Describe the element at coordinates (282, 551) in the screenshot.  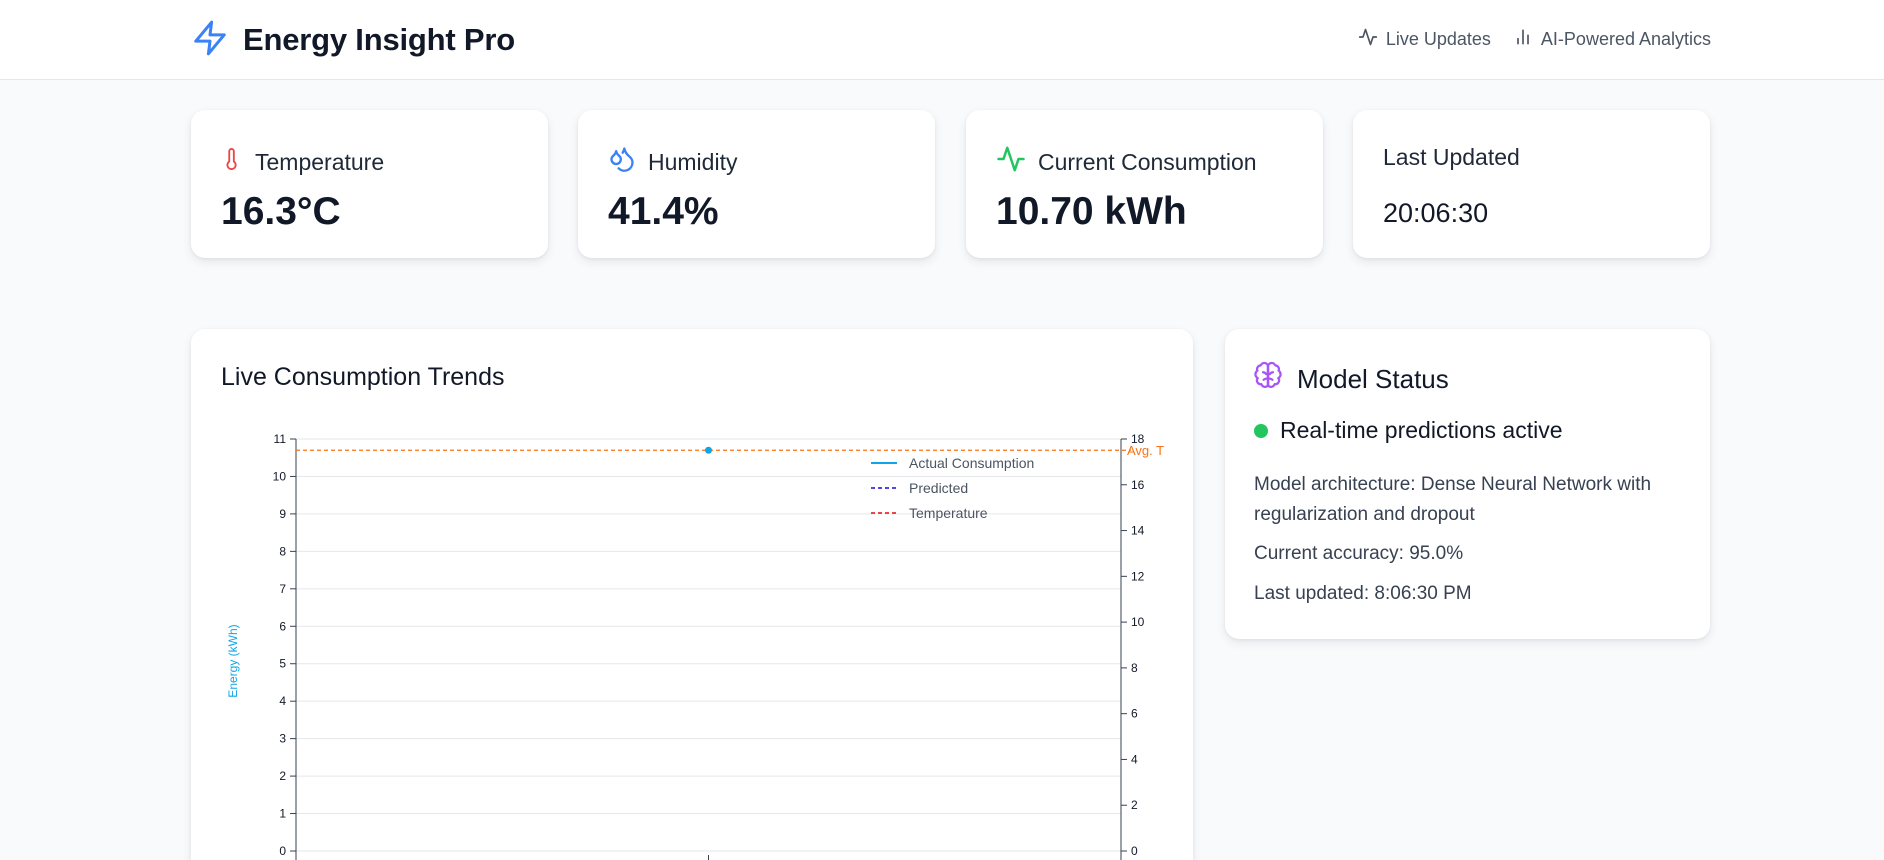
I see `y-tick-label: 8` at that location.